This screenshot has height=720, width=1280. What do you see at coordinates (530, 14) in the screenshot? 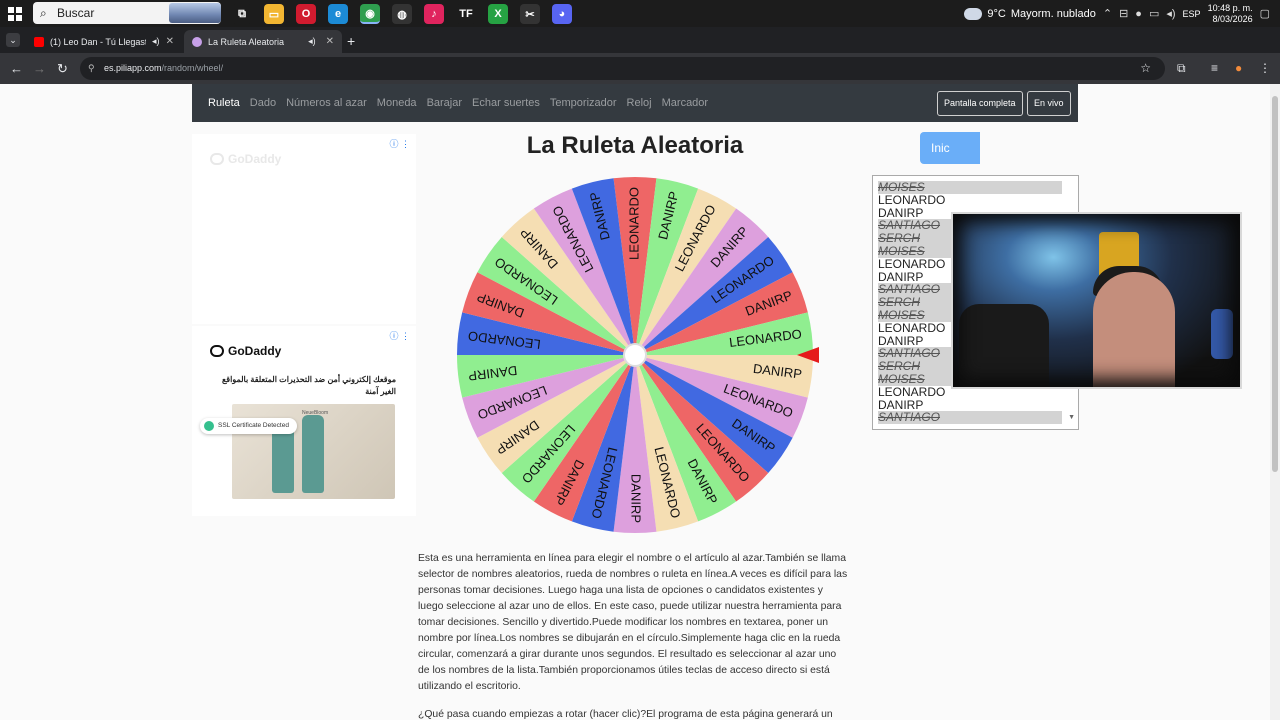
I see `capcut-icon: ✂` at bounding box center [530, 14].